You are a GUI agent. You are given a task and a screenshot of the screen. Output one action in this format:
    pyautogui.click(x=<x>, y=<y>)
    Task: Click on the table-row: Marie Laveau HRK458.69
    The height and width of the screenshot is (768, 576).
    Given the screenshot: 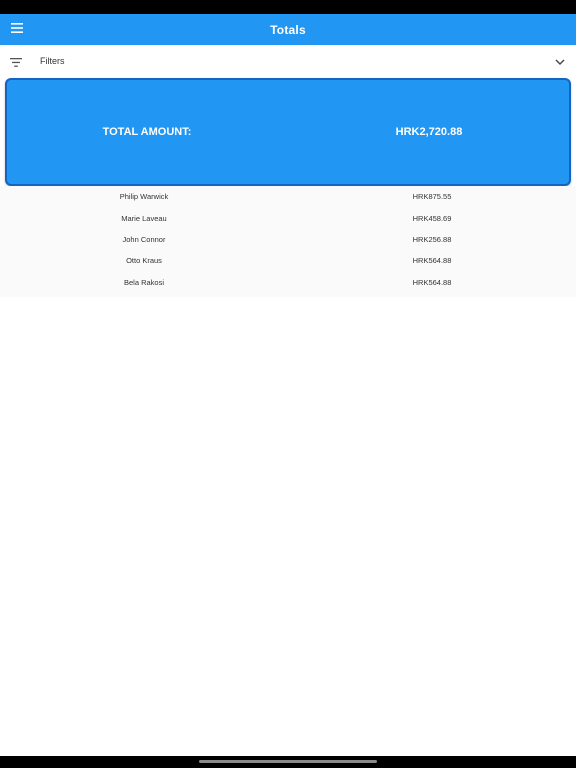 What is the action you would take?
    pyautogui.click(x=288, y=217)
    